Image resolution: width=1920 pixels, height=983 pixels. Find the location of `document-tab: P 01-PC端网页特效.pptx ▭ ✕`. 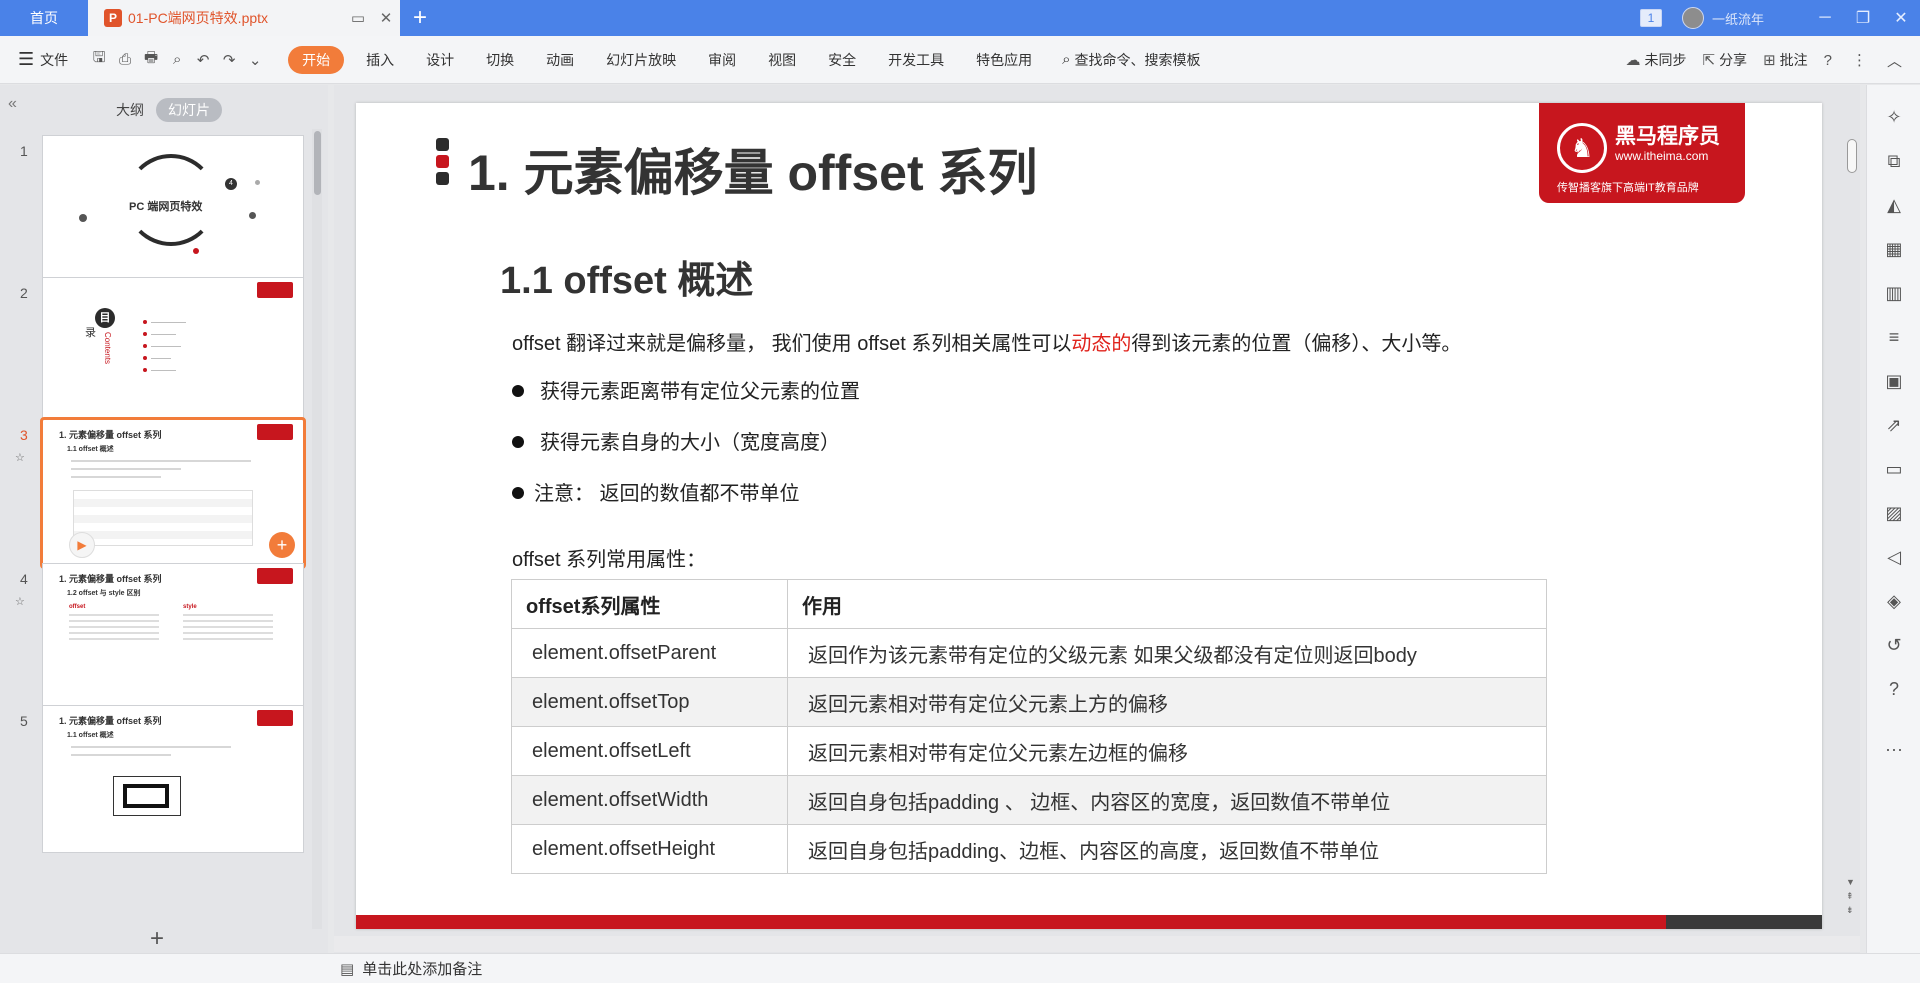

document-tab: P 01-PC端网页特效.pptx ▭ ✕ is located at coordinates (244, 18).